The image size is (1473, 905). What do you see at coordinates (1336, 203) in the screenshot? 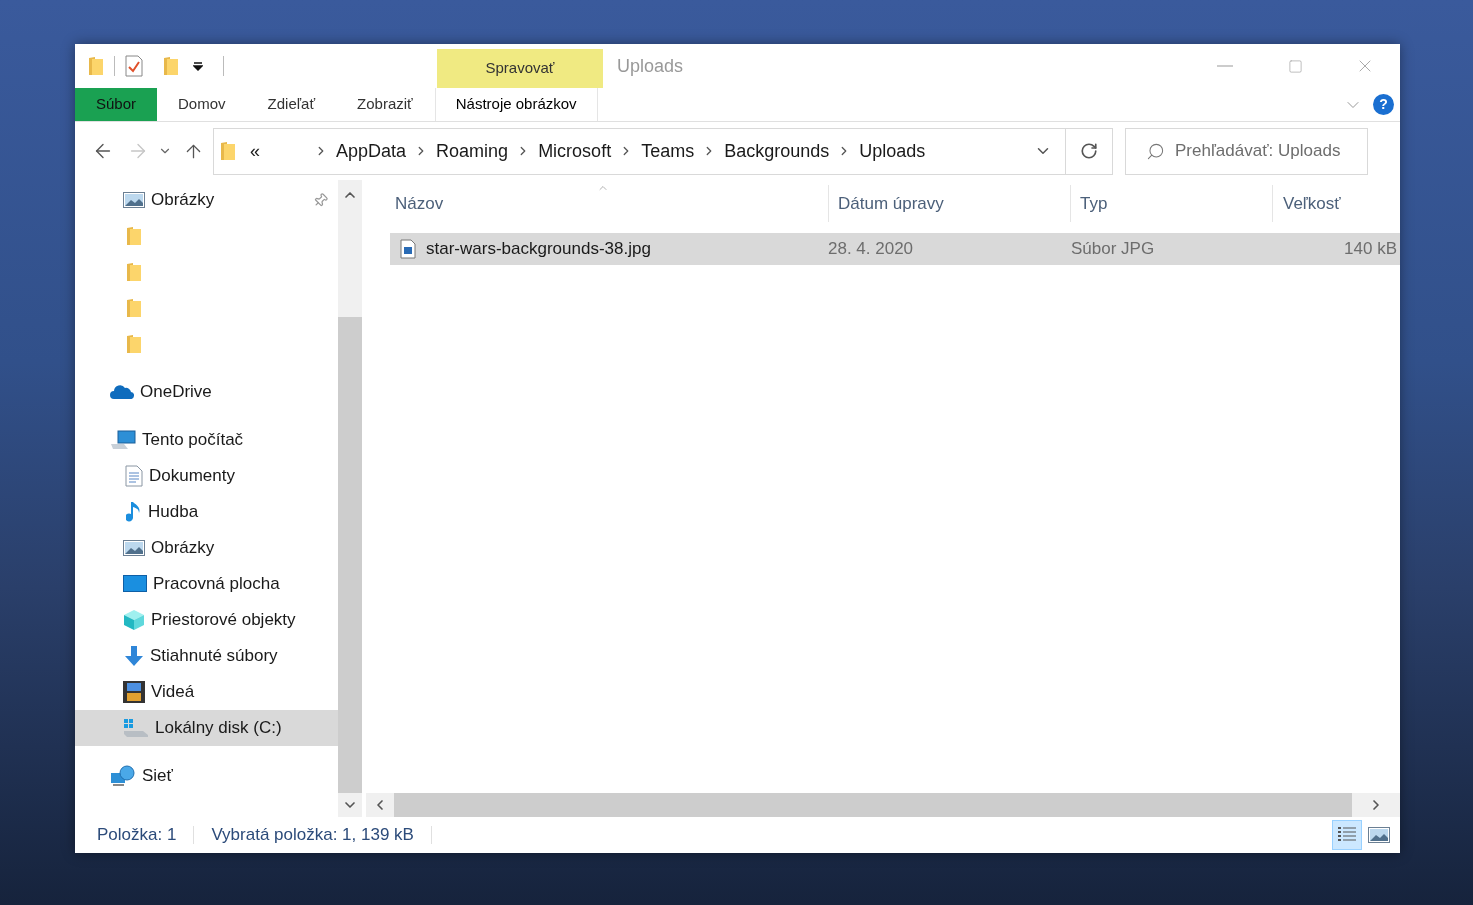
I see `column-header: Veľkosť` at bounding box center [1336, 203].